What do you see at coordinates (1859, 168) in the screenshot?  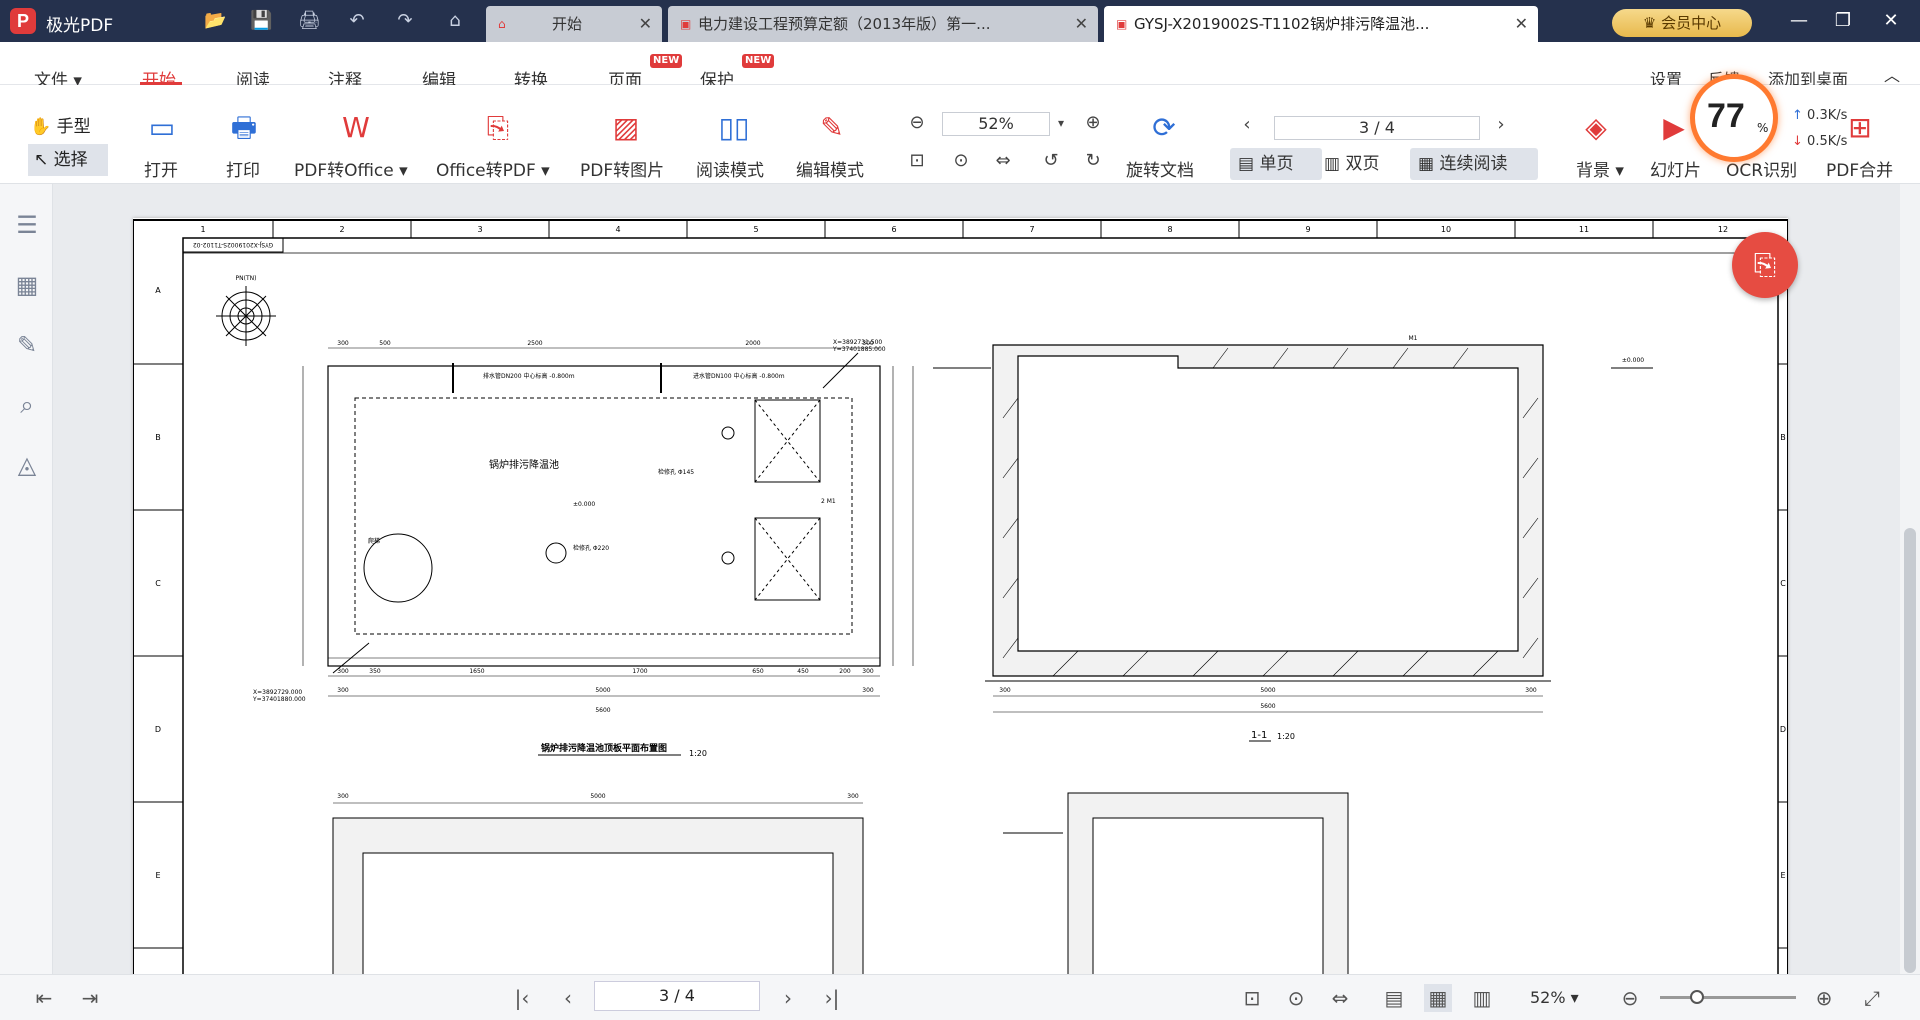 I see `pdf-merge-button: PDF合并` at bounding box center [1859, 168].